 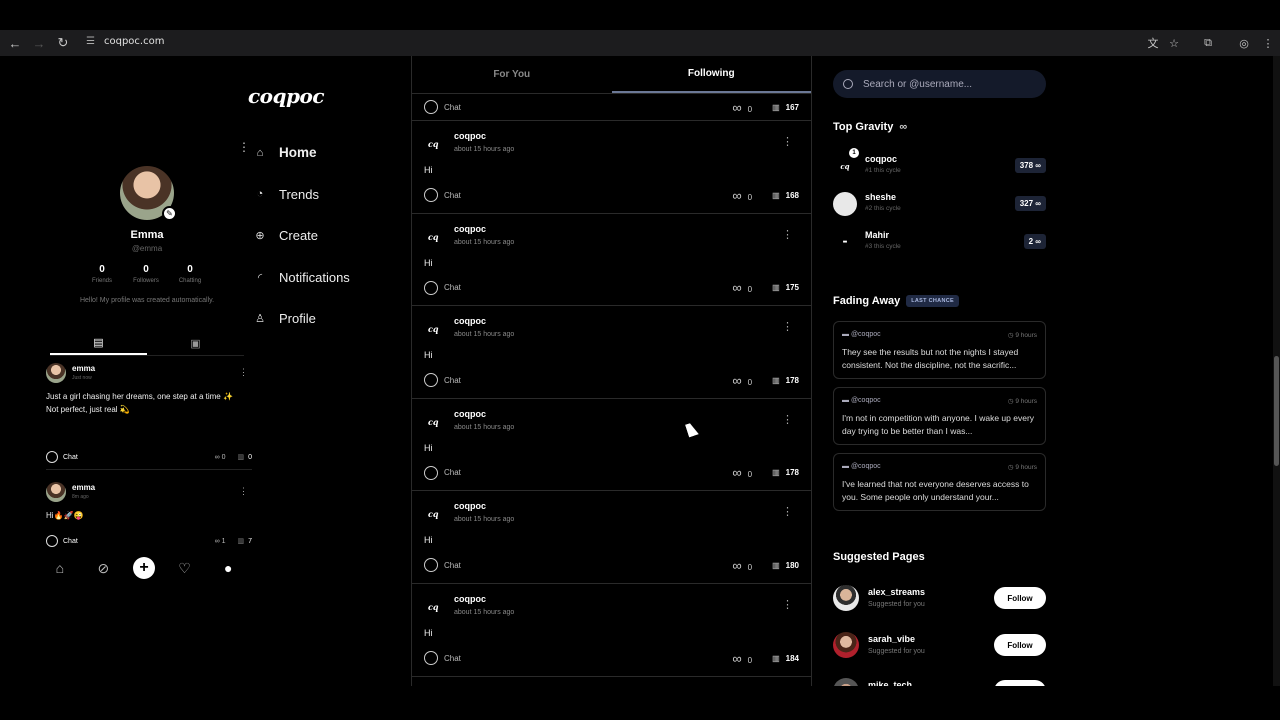 What do you see at coordinates (1174, 43) in the screenshot?
I see `bookmark-star-icon: ☆` at bounding box center [1174, 43].